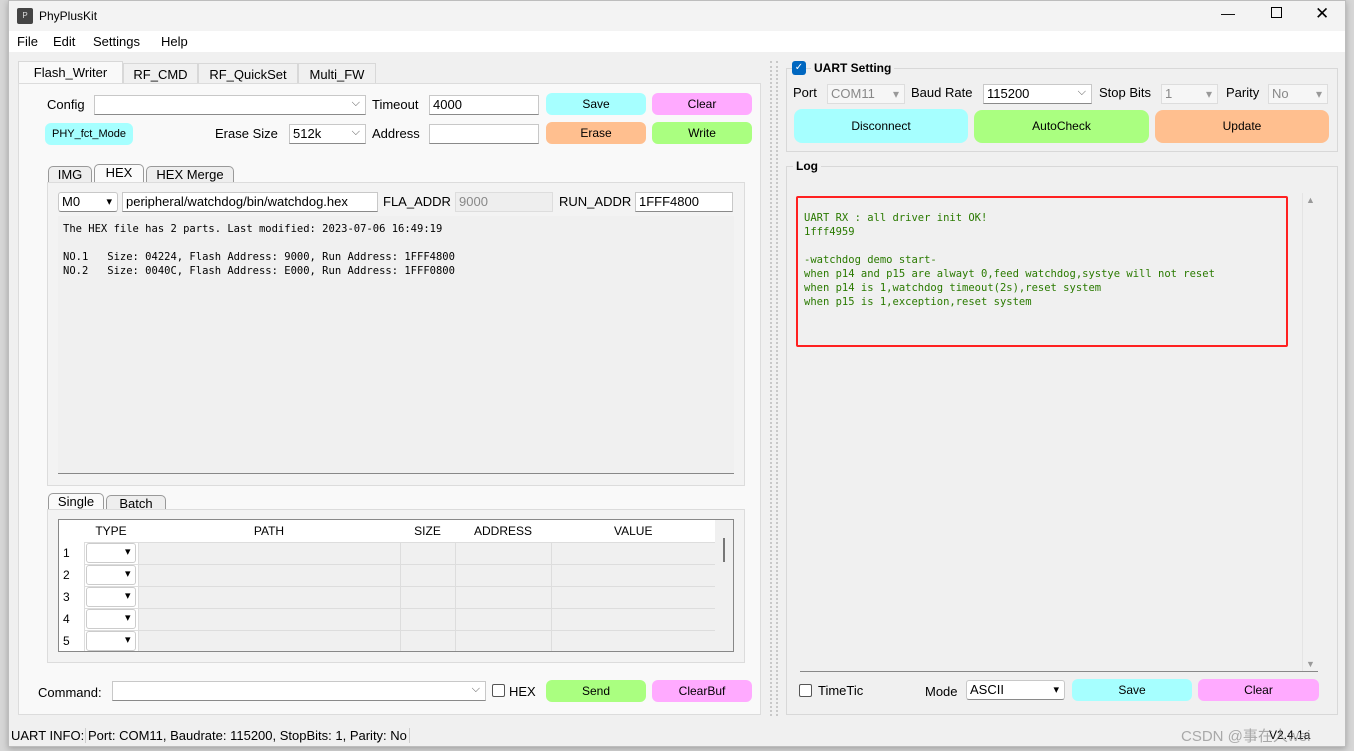 The width and height of the screenshot is (1354, 751). Describe the element at coordinates (299, 690) in the screenshot. I see `command-input` at that location.